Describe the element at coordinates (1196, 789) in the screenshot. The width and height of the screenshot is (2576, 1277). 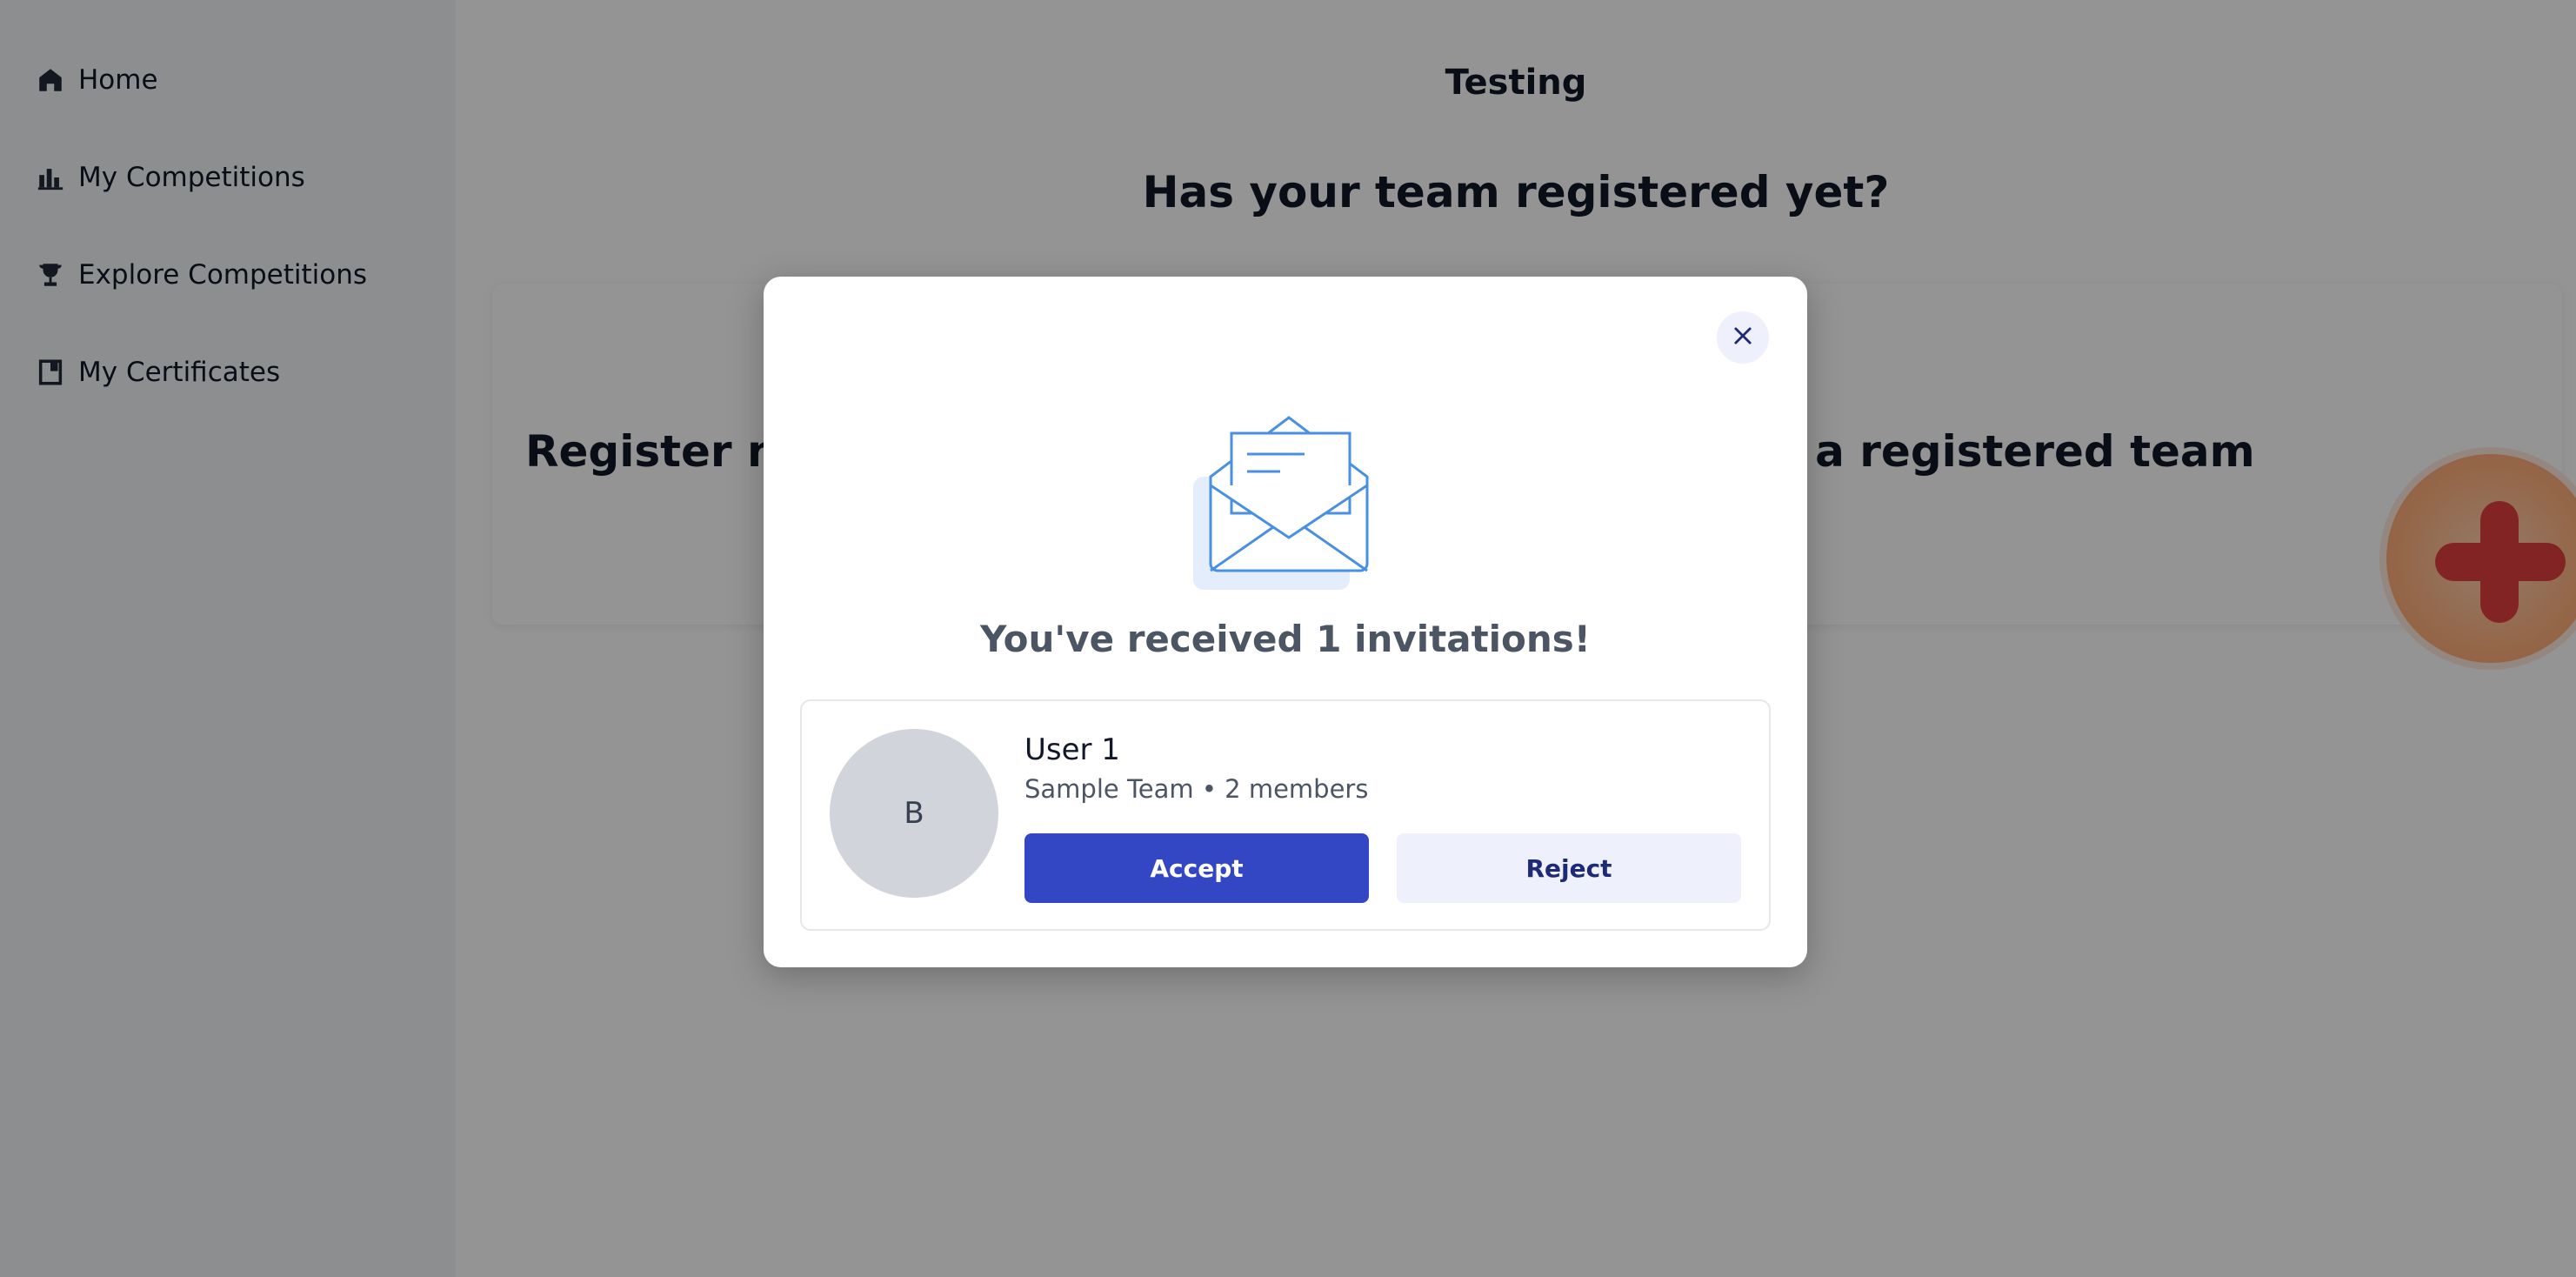
I see `team-info: Sample Team • 2 members` at that location.